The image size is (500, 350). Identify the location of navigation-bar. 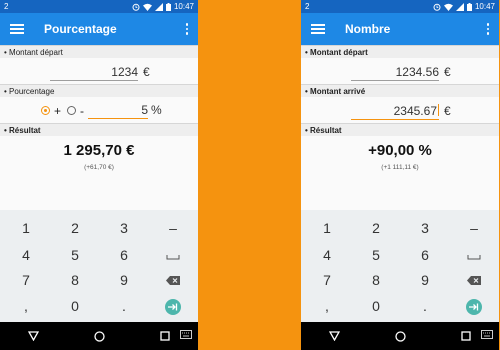
(99, 336).